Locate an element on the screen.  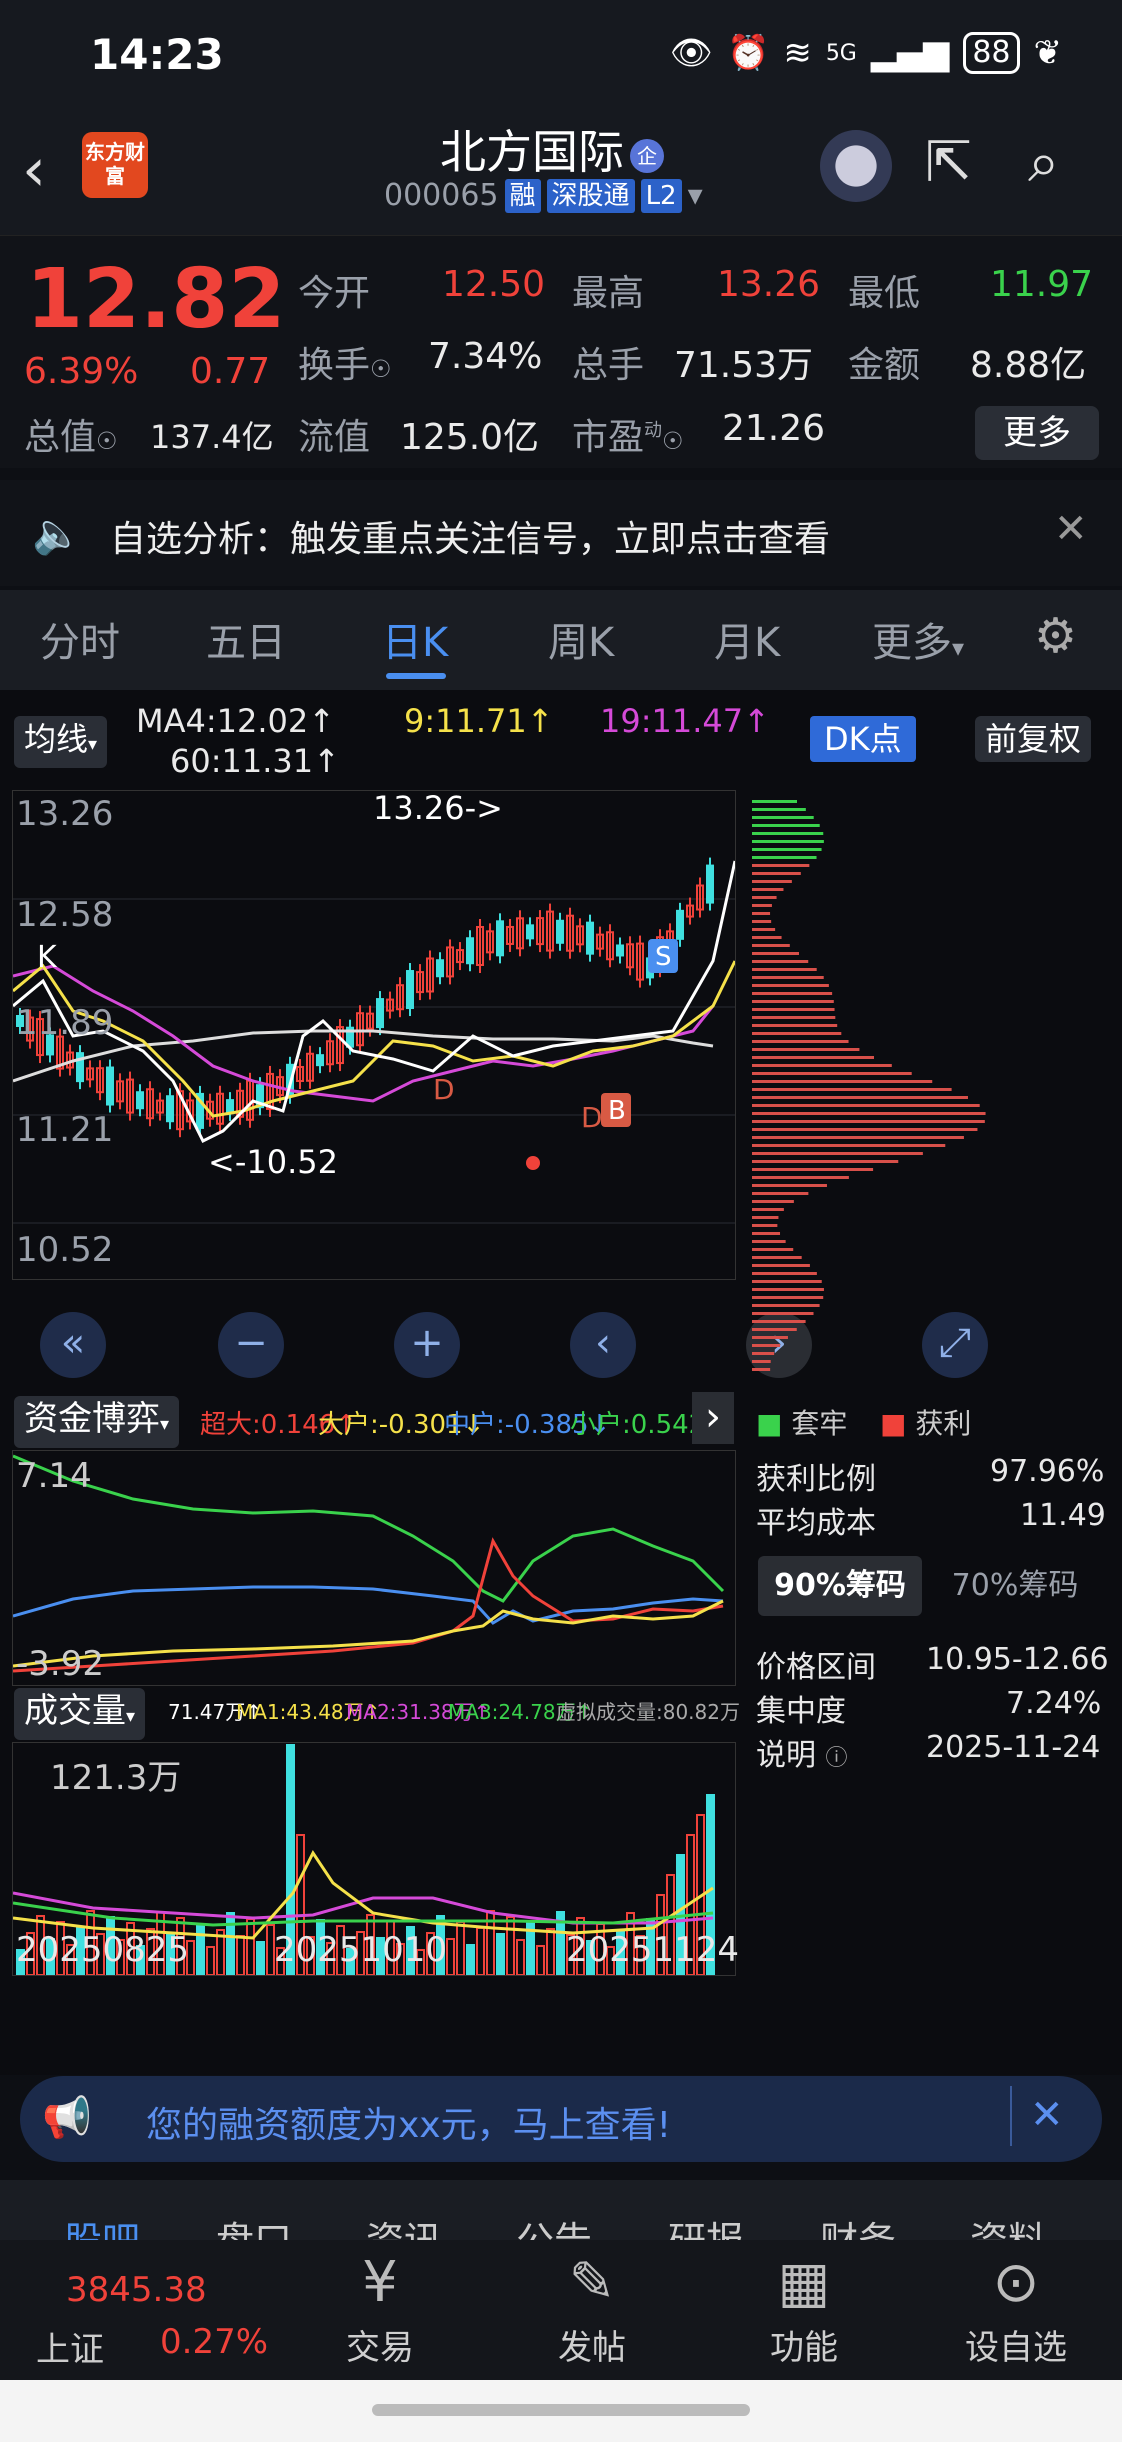
avg-cost: 11.49 is located at coordinates (1063, 1515).